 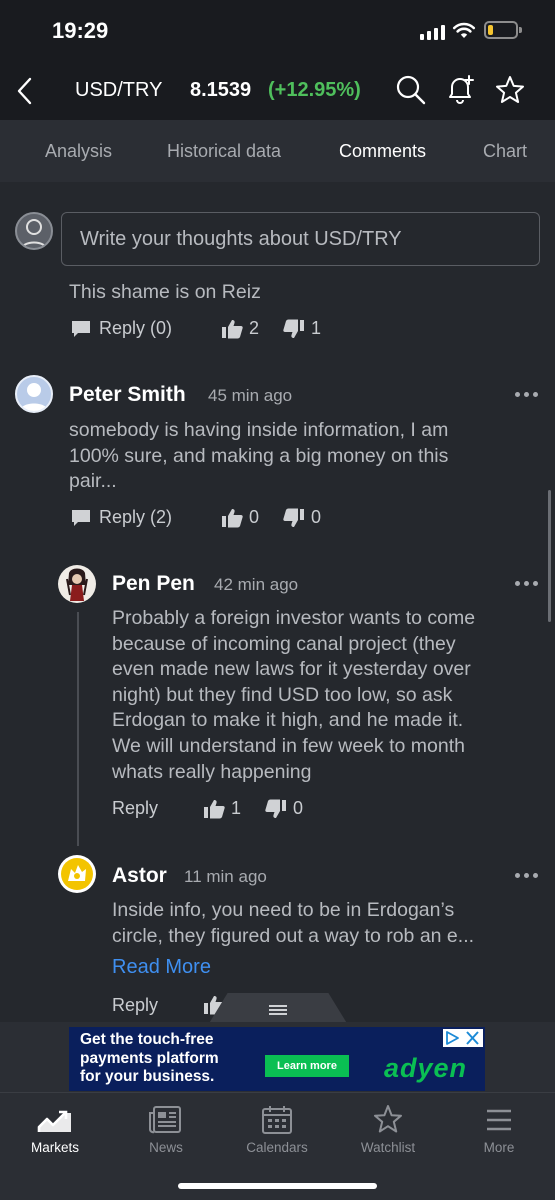 What do you see at coordinates (136, 328) in the screenshot?
I see `reply-label: Reply (0)` at bounding box center [136, 328].